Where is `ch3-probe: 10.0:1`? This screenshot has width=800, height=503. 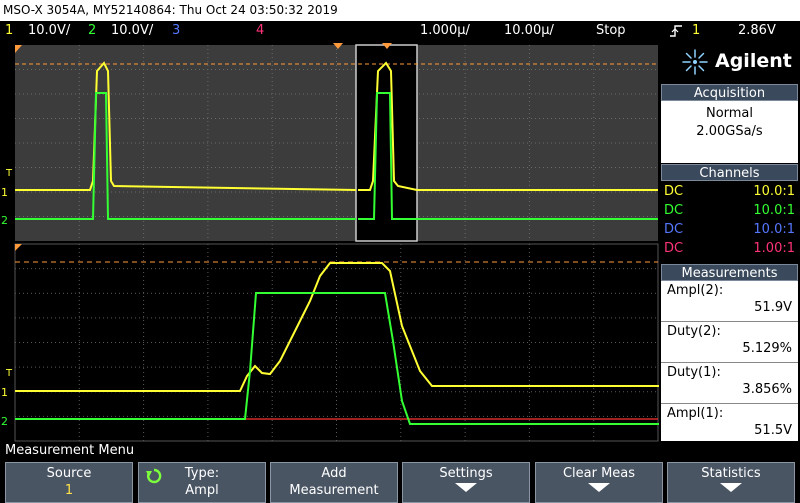 ch3-probe: 10.0:1 is located at coordinates (774, 229).